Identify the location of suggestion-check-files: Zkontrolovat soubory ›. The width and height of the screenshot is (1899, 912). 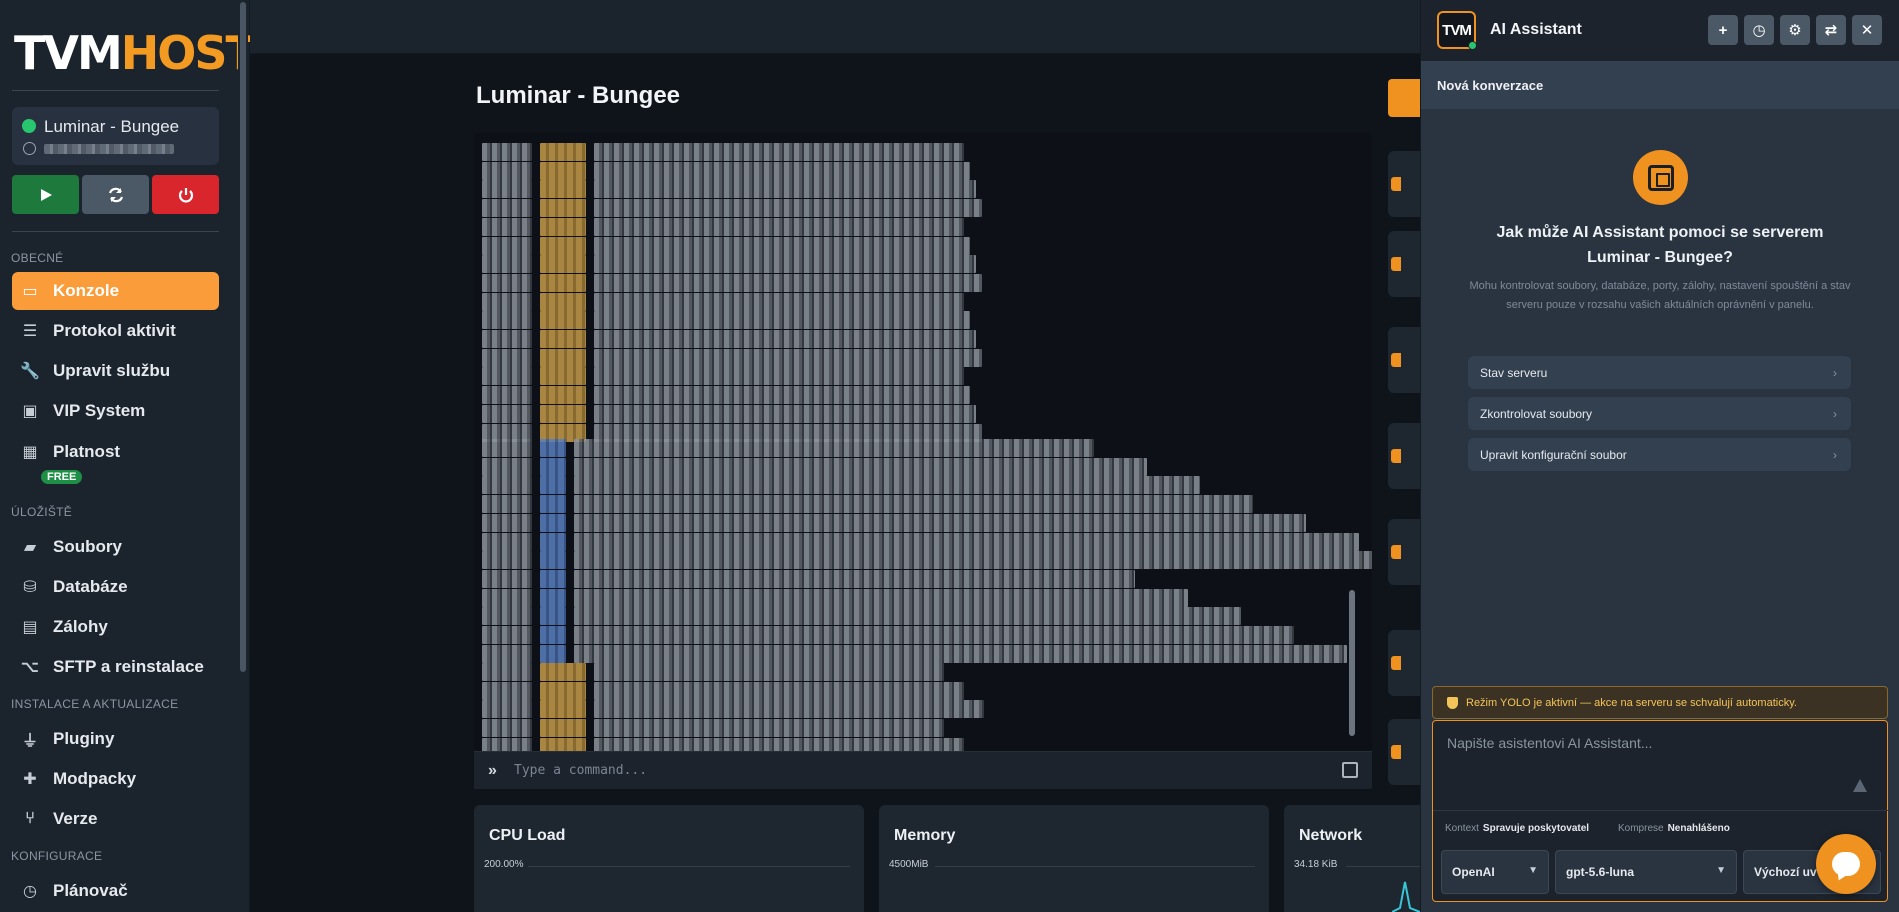
(1659, 413).